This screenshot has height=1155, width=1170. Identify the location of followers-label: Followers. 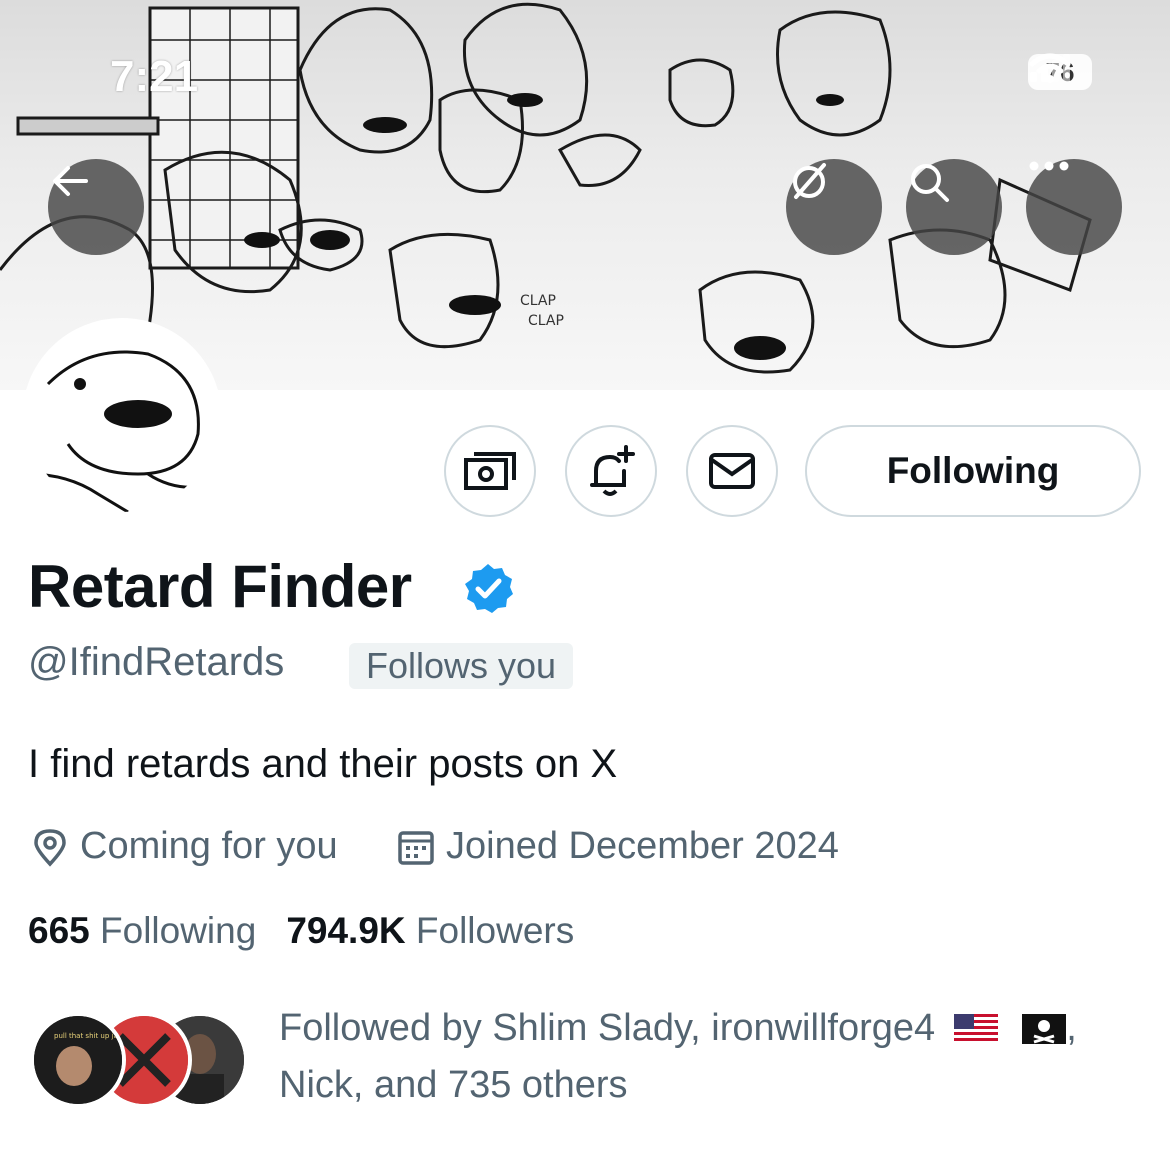
(495, 930).